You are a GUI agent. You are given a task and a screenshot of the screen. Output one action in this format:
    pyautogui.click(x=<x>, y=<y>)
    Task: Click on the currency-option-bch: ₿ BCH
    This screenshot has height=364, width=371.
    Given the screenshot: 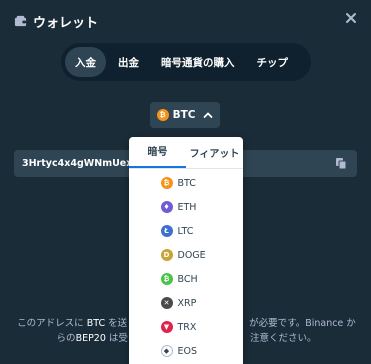 What is the action you would take?
    pyautogui.click(x=186, y=279)
    